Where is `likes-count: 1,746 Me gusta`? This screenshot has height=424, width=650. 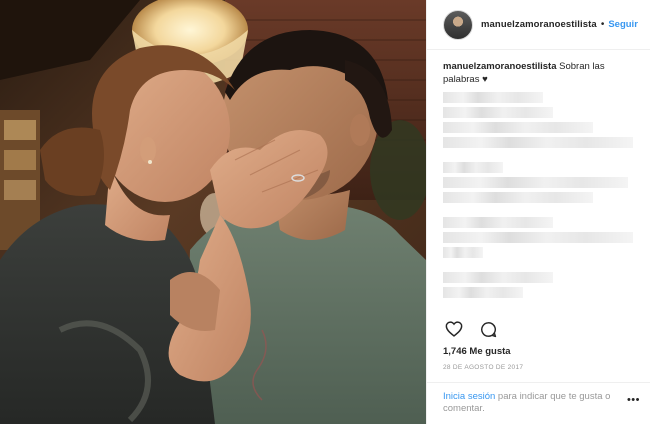
likes-count: 1,746 Me gusta is located at coordinates (477, 351).